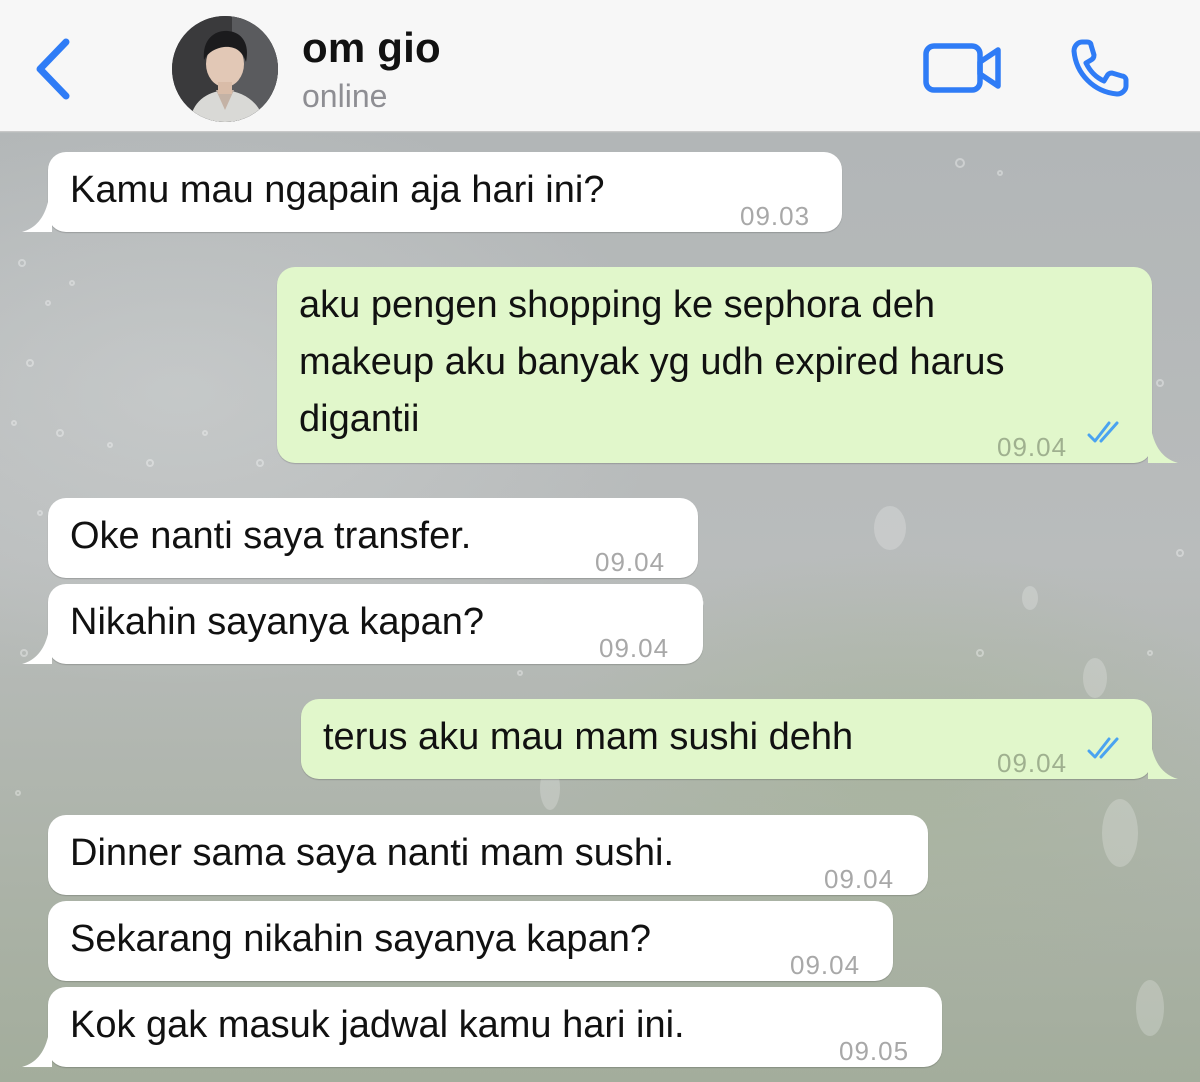 This screenshot has height=1082, width=1200. I want to click on avatar-image, so click(225, 69).